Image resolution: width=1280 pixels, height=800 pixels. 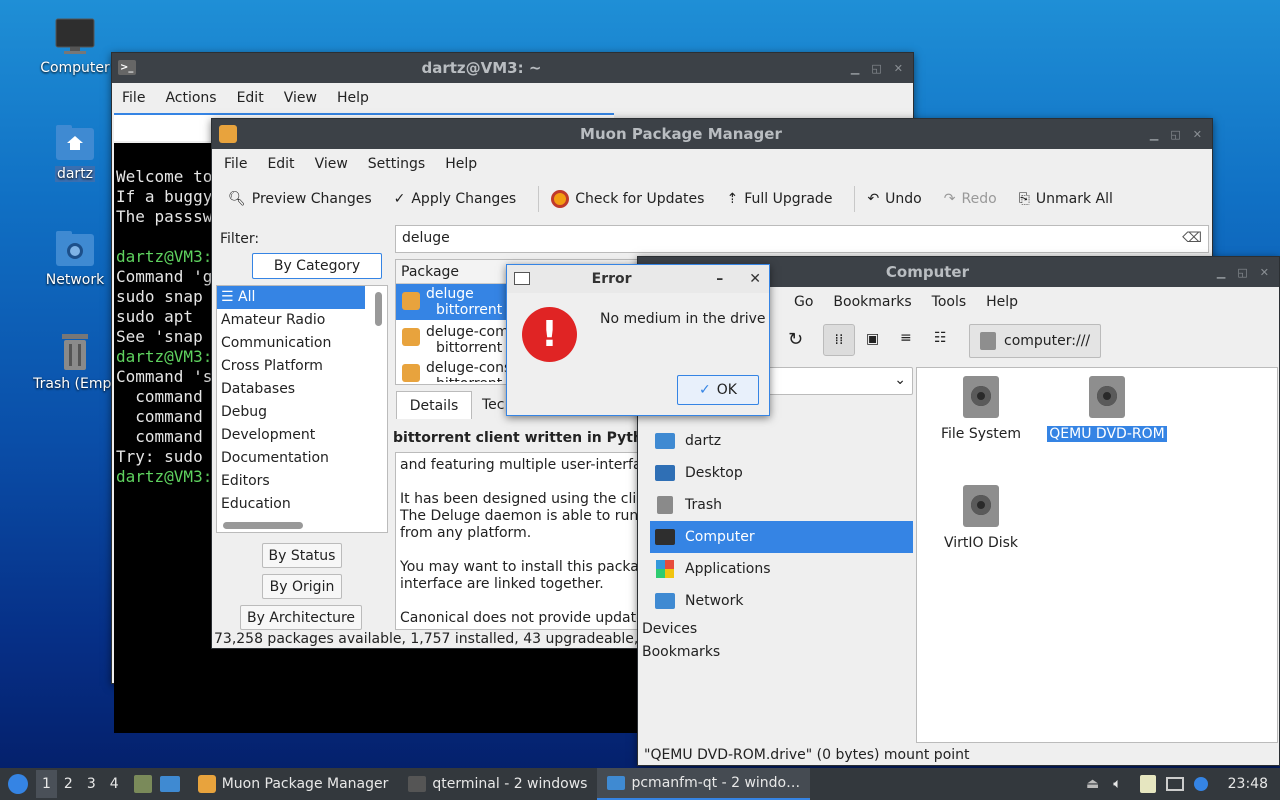 I want to click on menu-settings: Settings, so click(x=396, y=164).